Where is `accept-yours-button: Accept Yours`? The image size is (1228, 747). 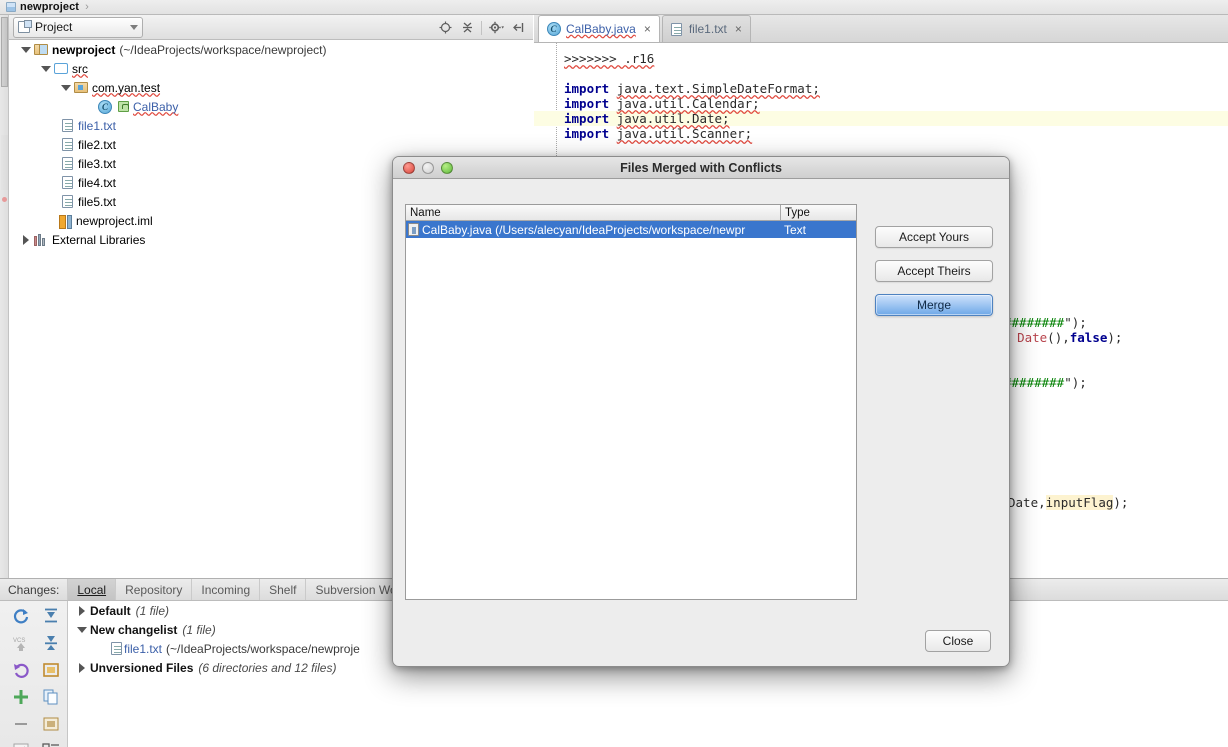 accept-yours-button: Accept Yours is located at coordinates (934, 237).